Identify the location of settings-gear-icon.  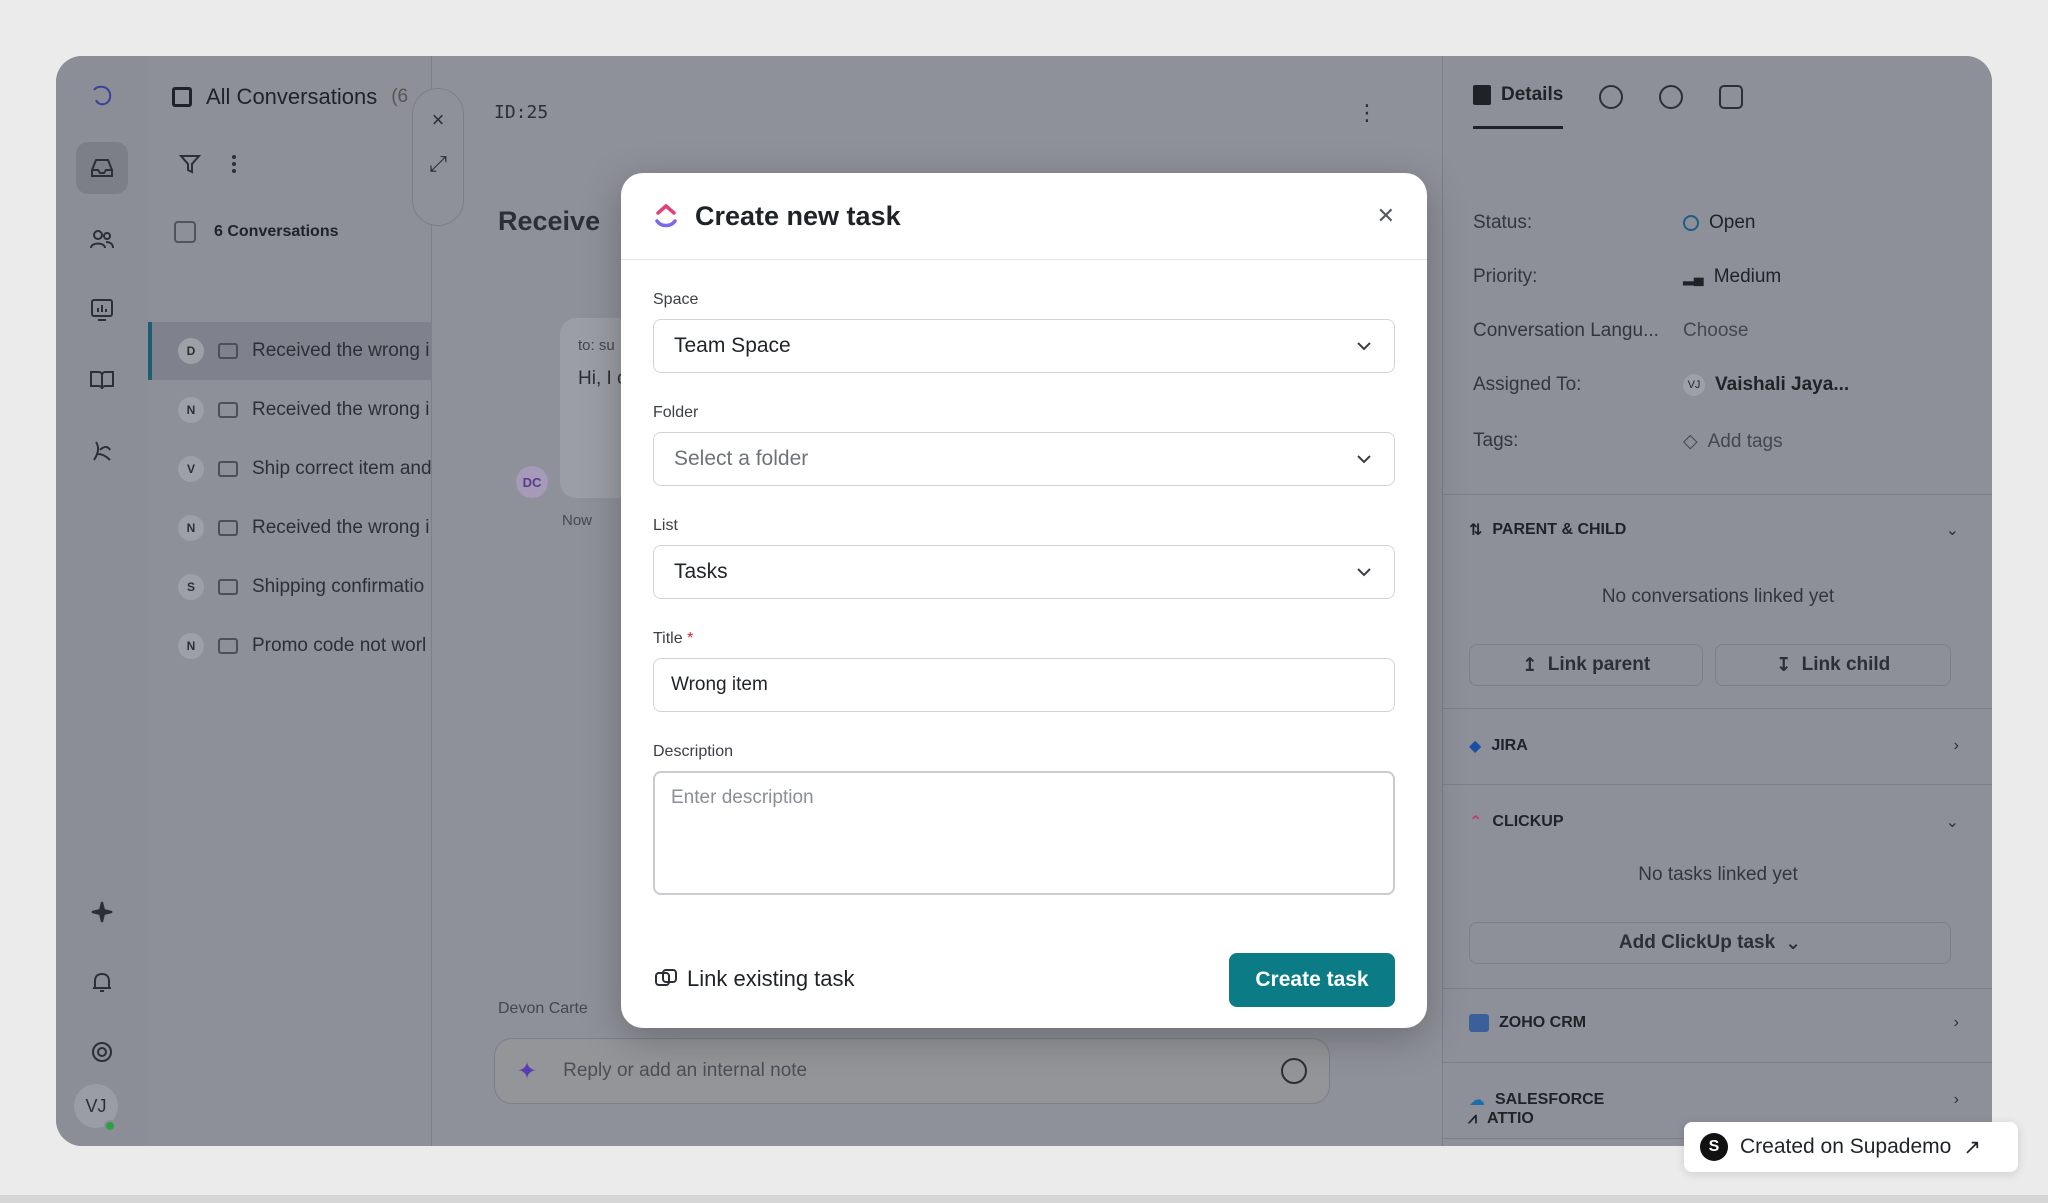
(102, 1052).